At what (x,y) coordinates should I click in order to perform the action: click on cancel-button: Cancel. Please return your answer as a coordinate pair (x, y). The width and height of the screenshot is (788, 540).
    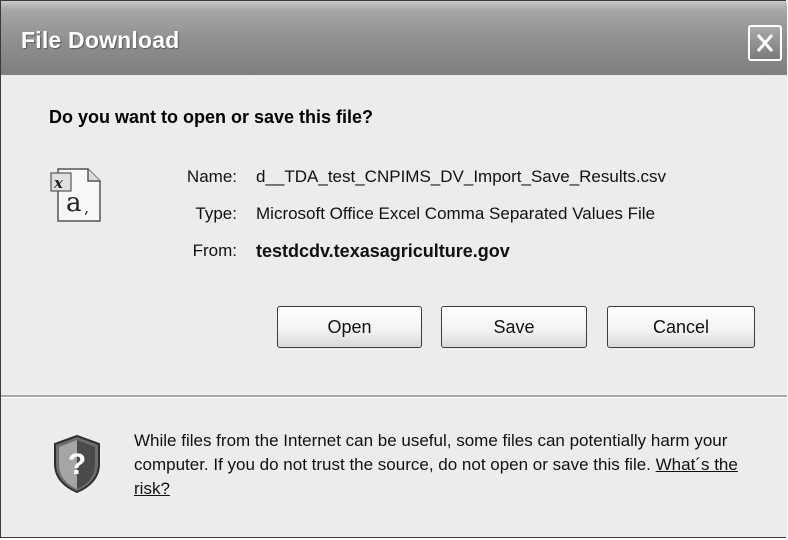
    Looking at the image, I should click on (681, 327).